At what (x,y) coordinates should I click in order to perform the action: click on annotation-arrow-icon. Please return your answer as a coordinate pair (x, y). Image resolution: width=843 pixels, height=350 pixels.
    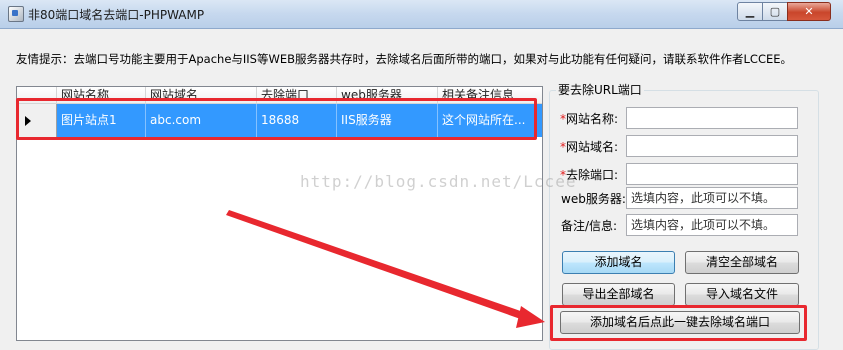
    Looking at the image, I should click on (385, 269).